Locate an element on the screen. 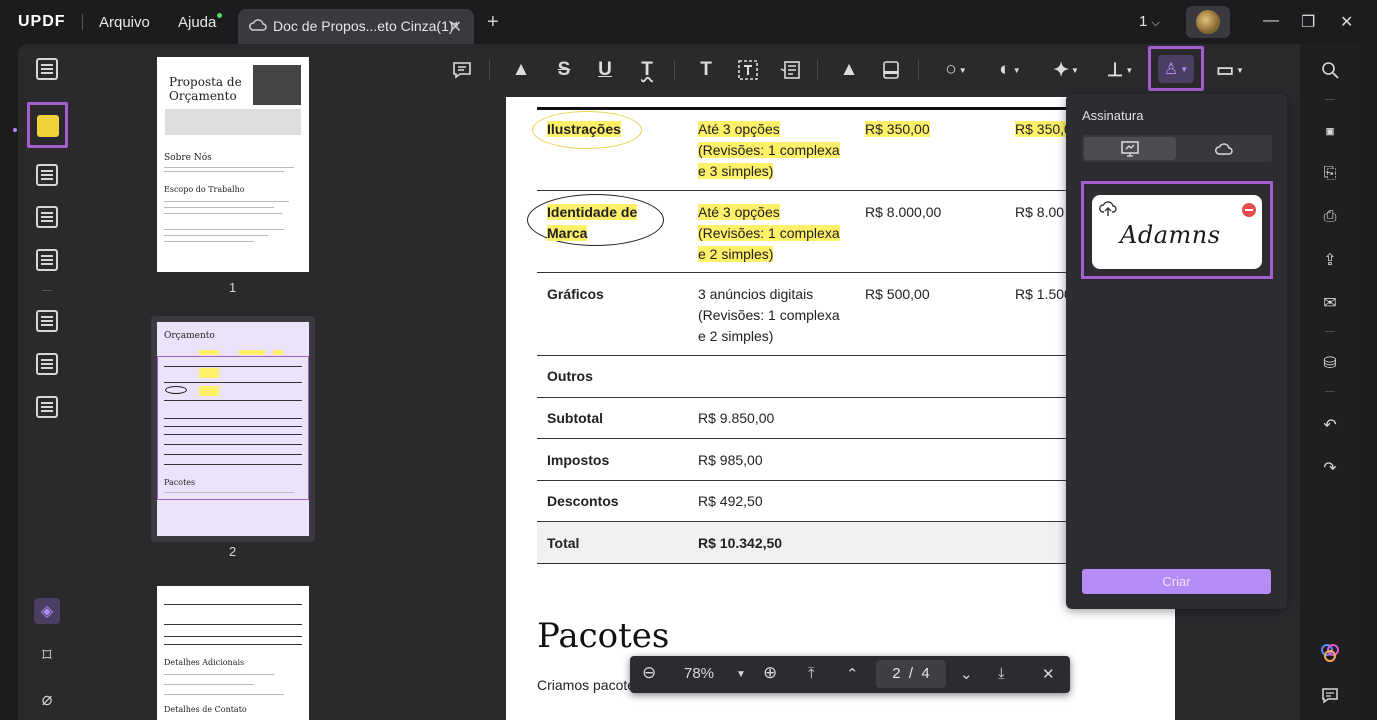  paragraph-text: Criamos pacote is located at coordinates (586, 685).